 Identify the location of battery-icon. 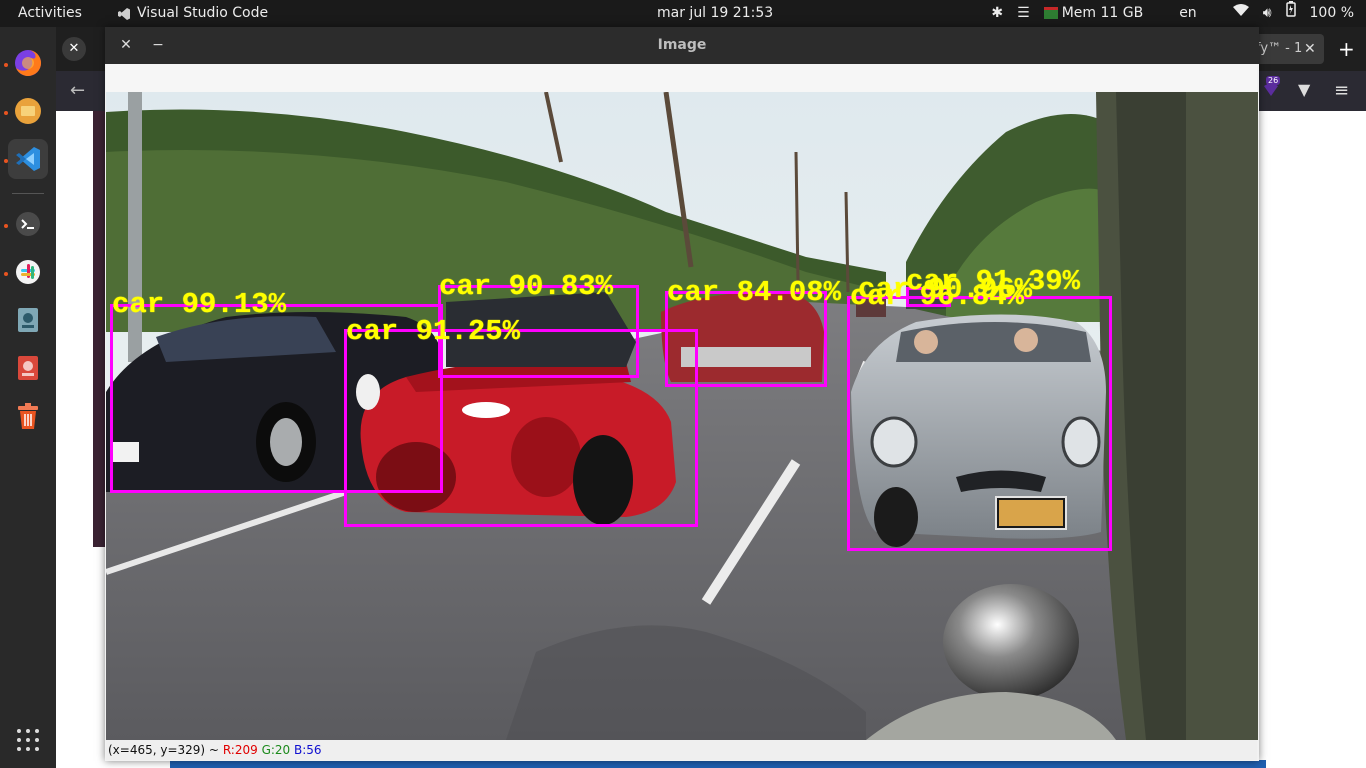
(1290, 13).